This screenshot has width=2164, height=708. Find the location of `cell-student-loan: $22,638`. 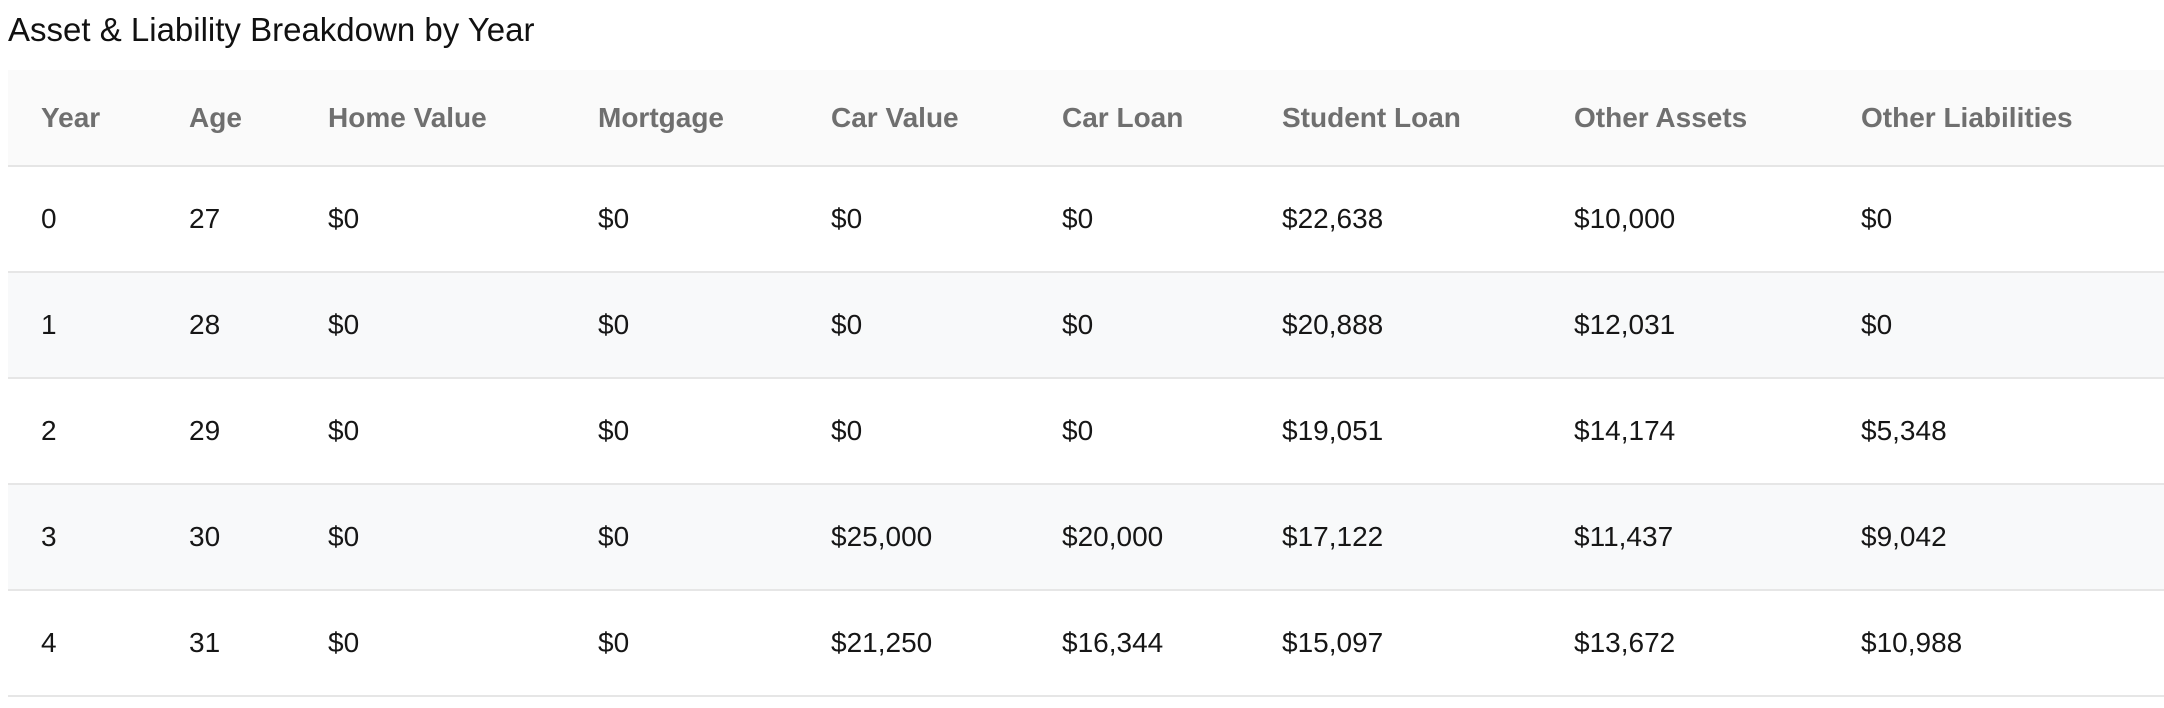

cell-student-loan: $22,638 is located at coordinates (1395, 219).